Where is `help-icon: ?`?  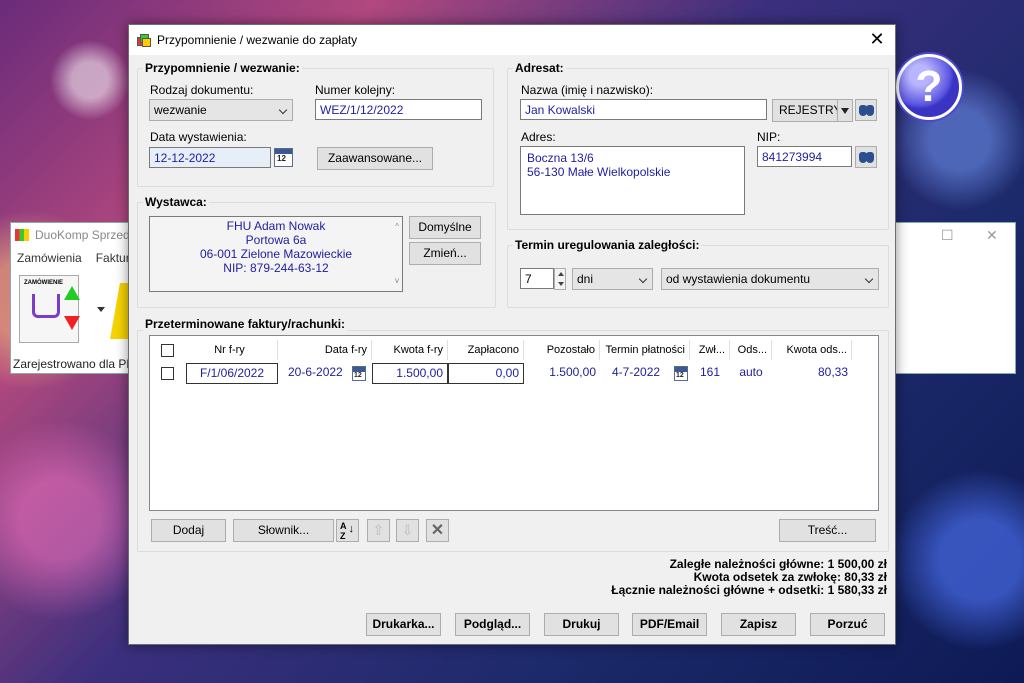
help-icon: ? is located at coordinates (929, 87).